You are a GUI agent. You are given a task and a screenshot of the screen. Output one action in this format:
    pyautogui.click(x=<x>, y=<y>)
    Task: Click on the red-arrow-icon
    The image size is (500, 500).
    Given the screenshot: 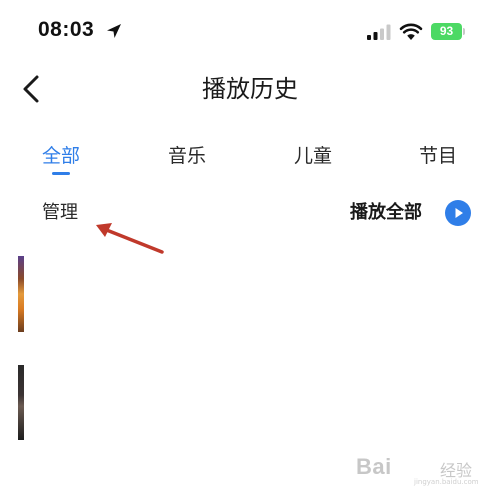 What is the action you would take?
    pyautogui.click(x=130, y=238)
    